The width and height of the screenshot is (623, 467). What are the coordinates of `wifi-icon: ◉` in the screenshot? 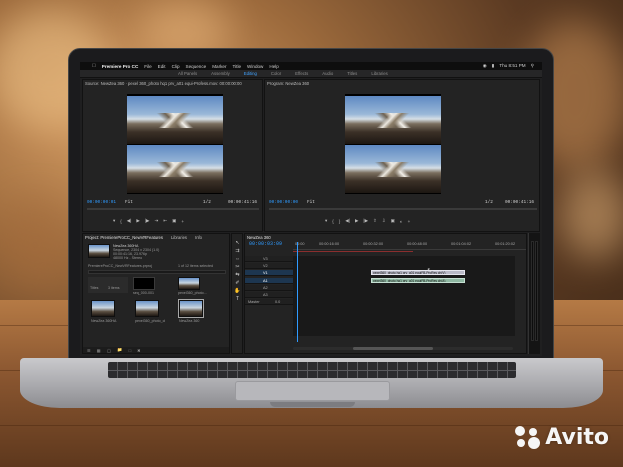 It's located at (485, 66).